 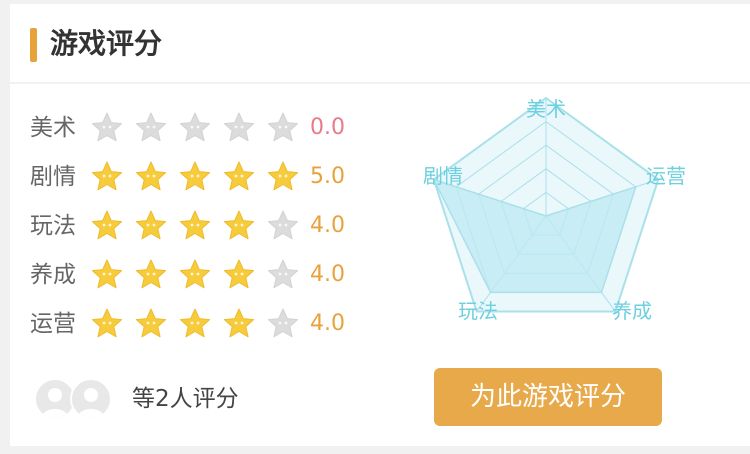 I want to click on rating-label: 玩法, so click(x=53, y=226).